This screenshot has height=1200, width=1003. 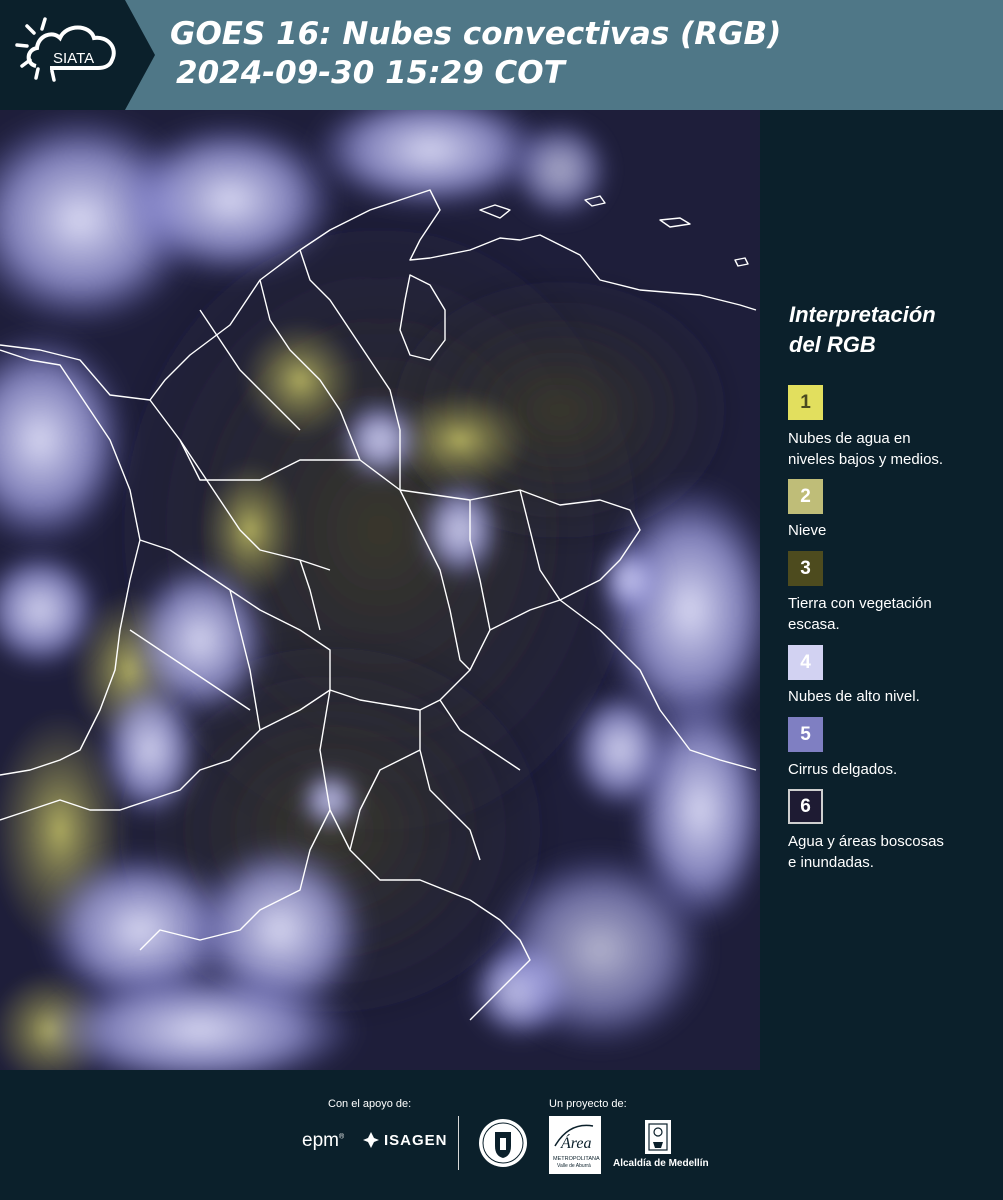 I want to click on alcaldia-label: Alcaldía de Medellín, so click(x=661, y=1163).